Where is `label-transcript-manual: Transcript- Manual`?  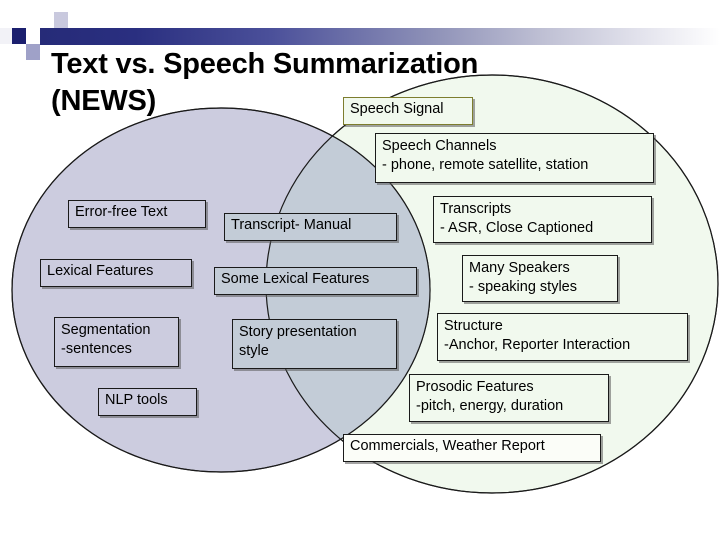 label-transcript-manual: Transcript- Manual is located at coordinates (310, 227).